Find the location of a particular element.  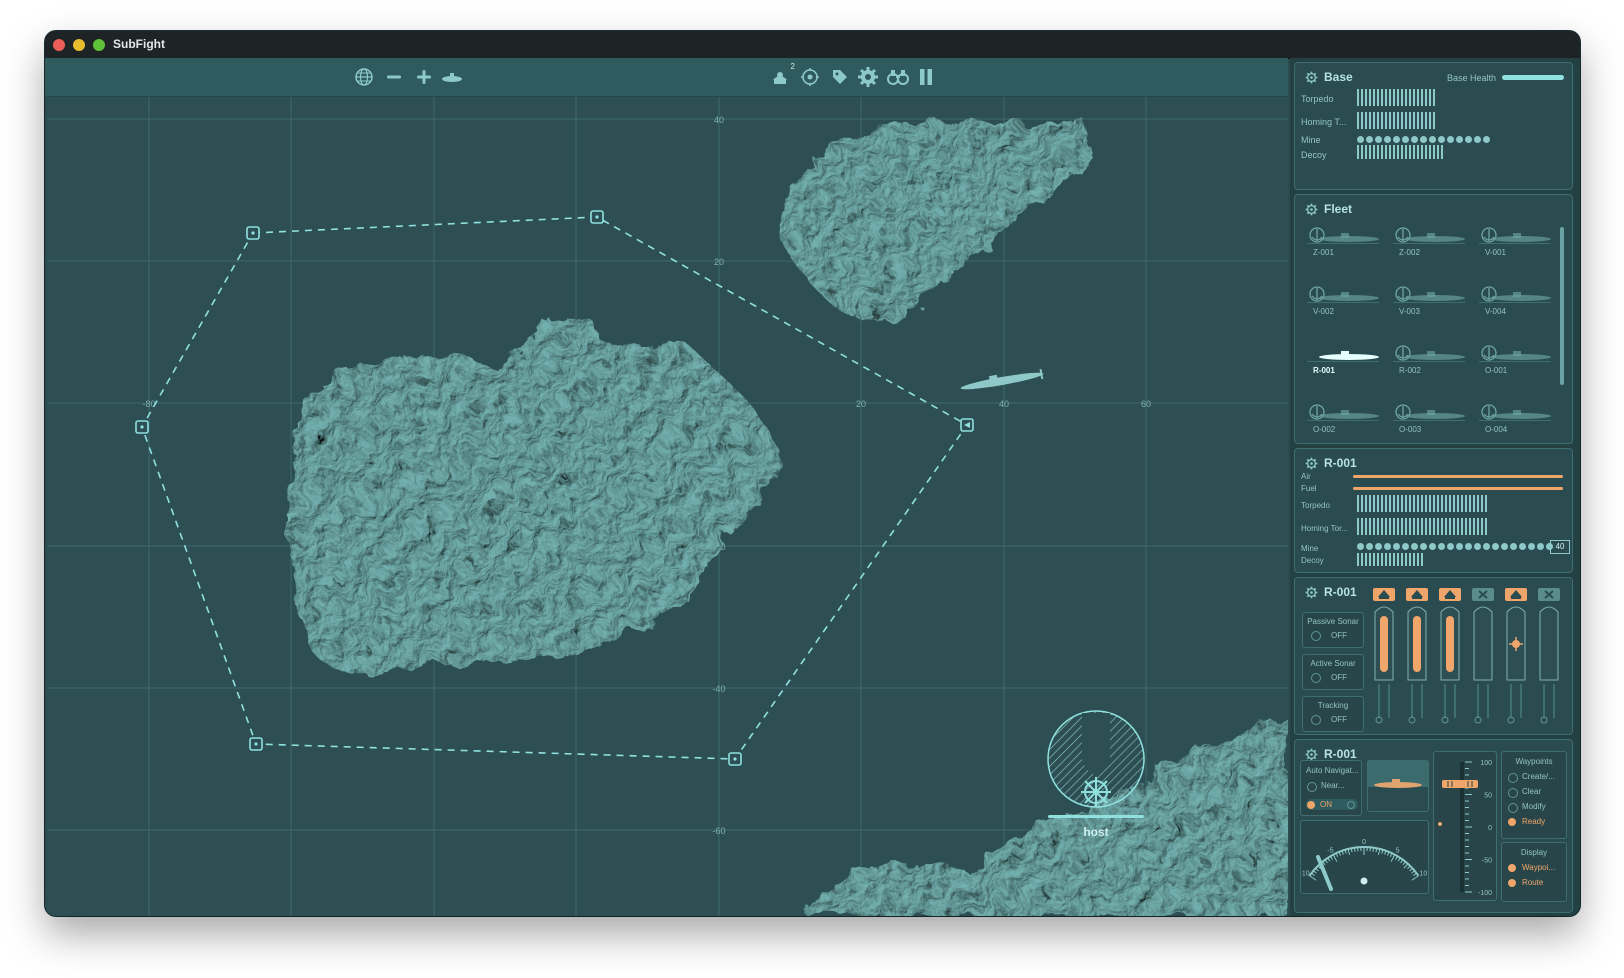

tracking-toggle: Tracking OFF is located at coordinates (1333, 714).